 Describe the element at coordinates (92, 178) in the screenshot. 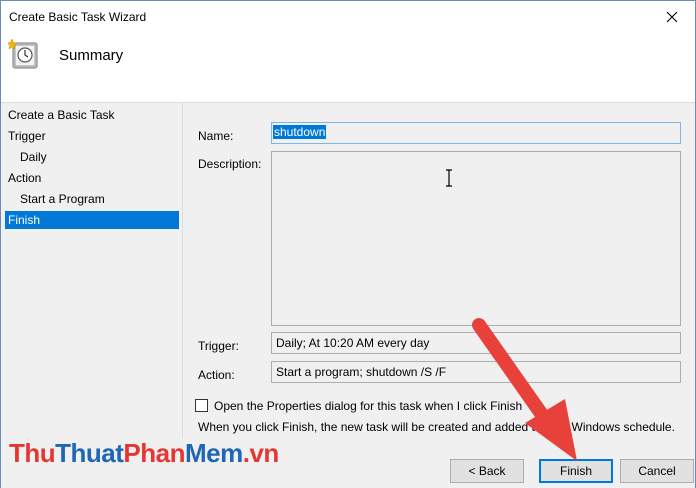

I see `nav-item-action: Action` at that location.